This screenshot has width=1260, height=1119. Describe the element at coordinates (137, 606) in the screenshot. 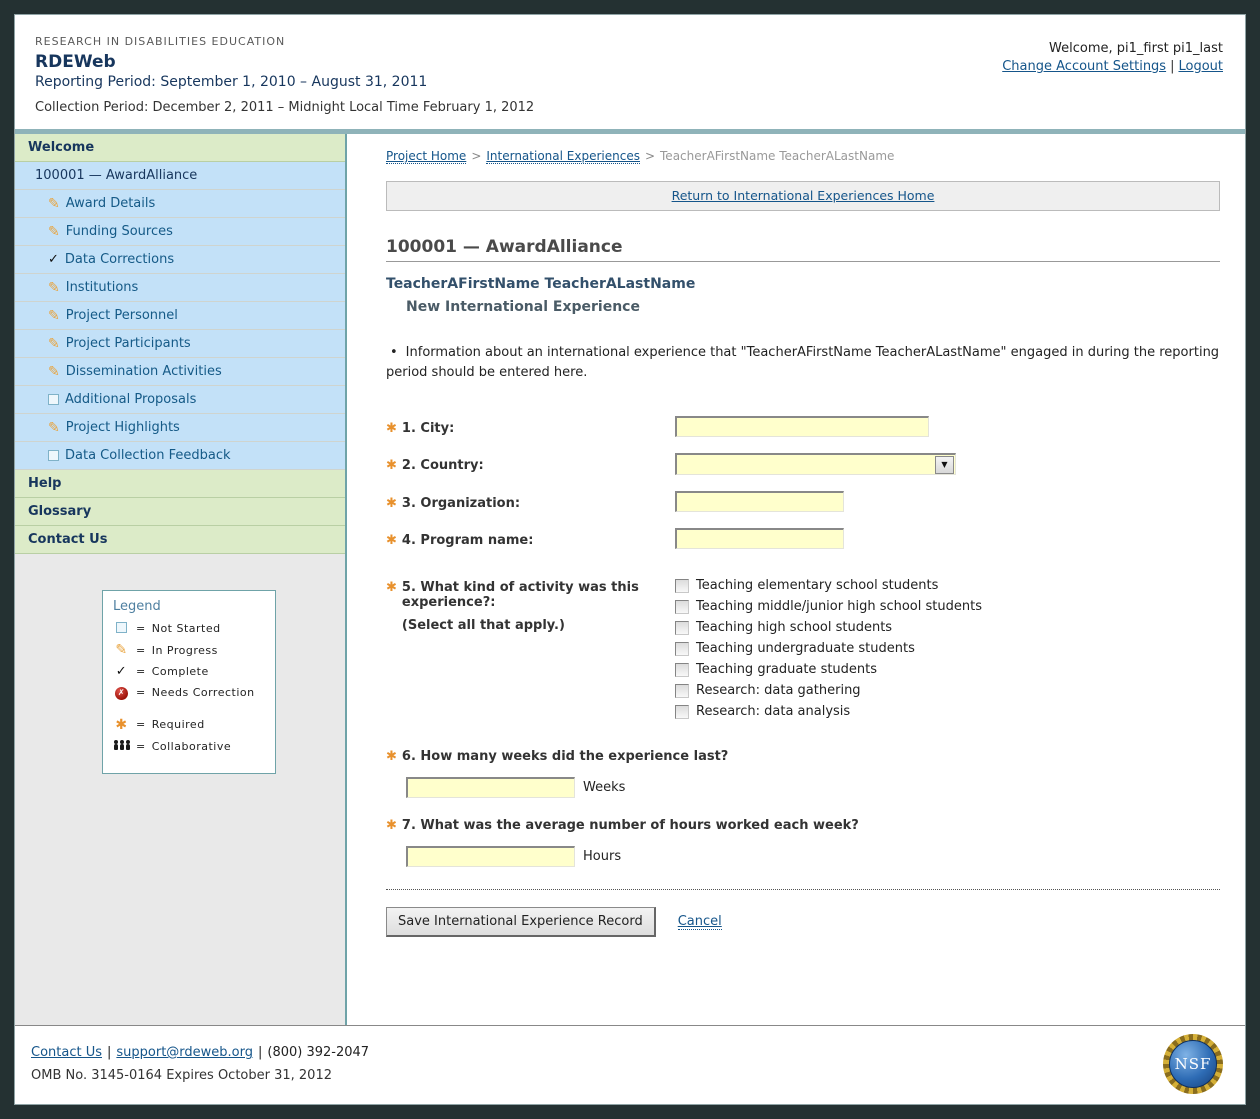

I see `legend-title: Legend` at that location.